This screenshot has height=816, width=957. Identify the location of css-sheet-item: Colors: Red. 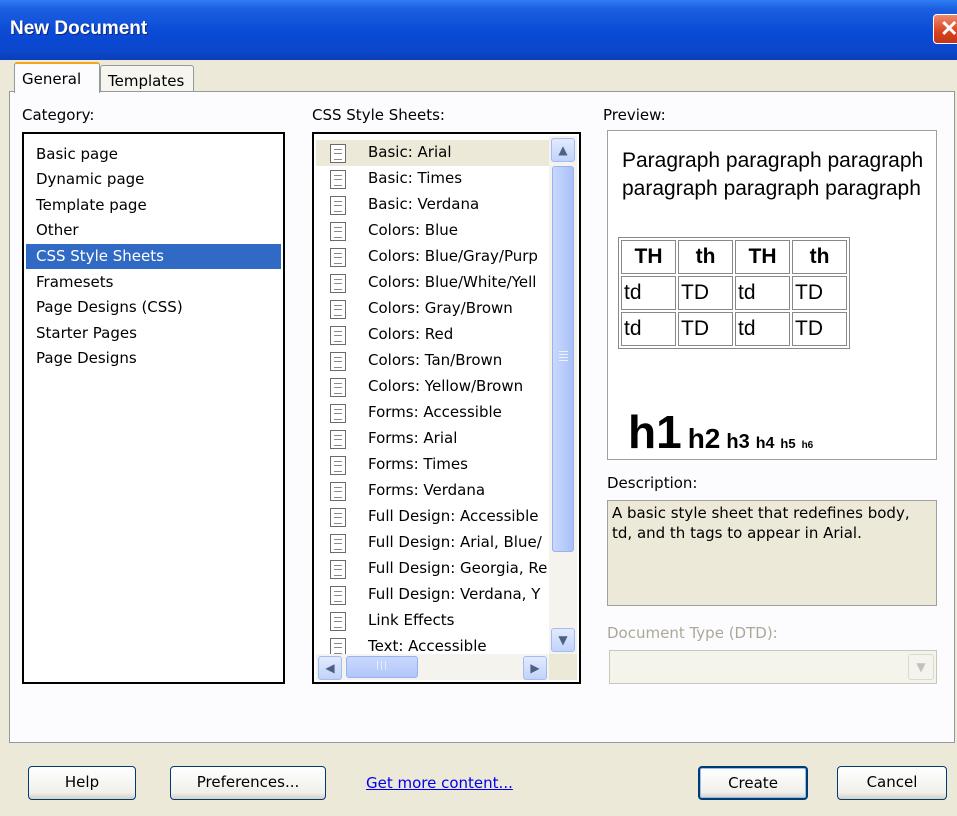
(432, 335).